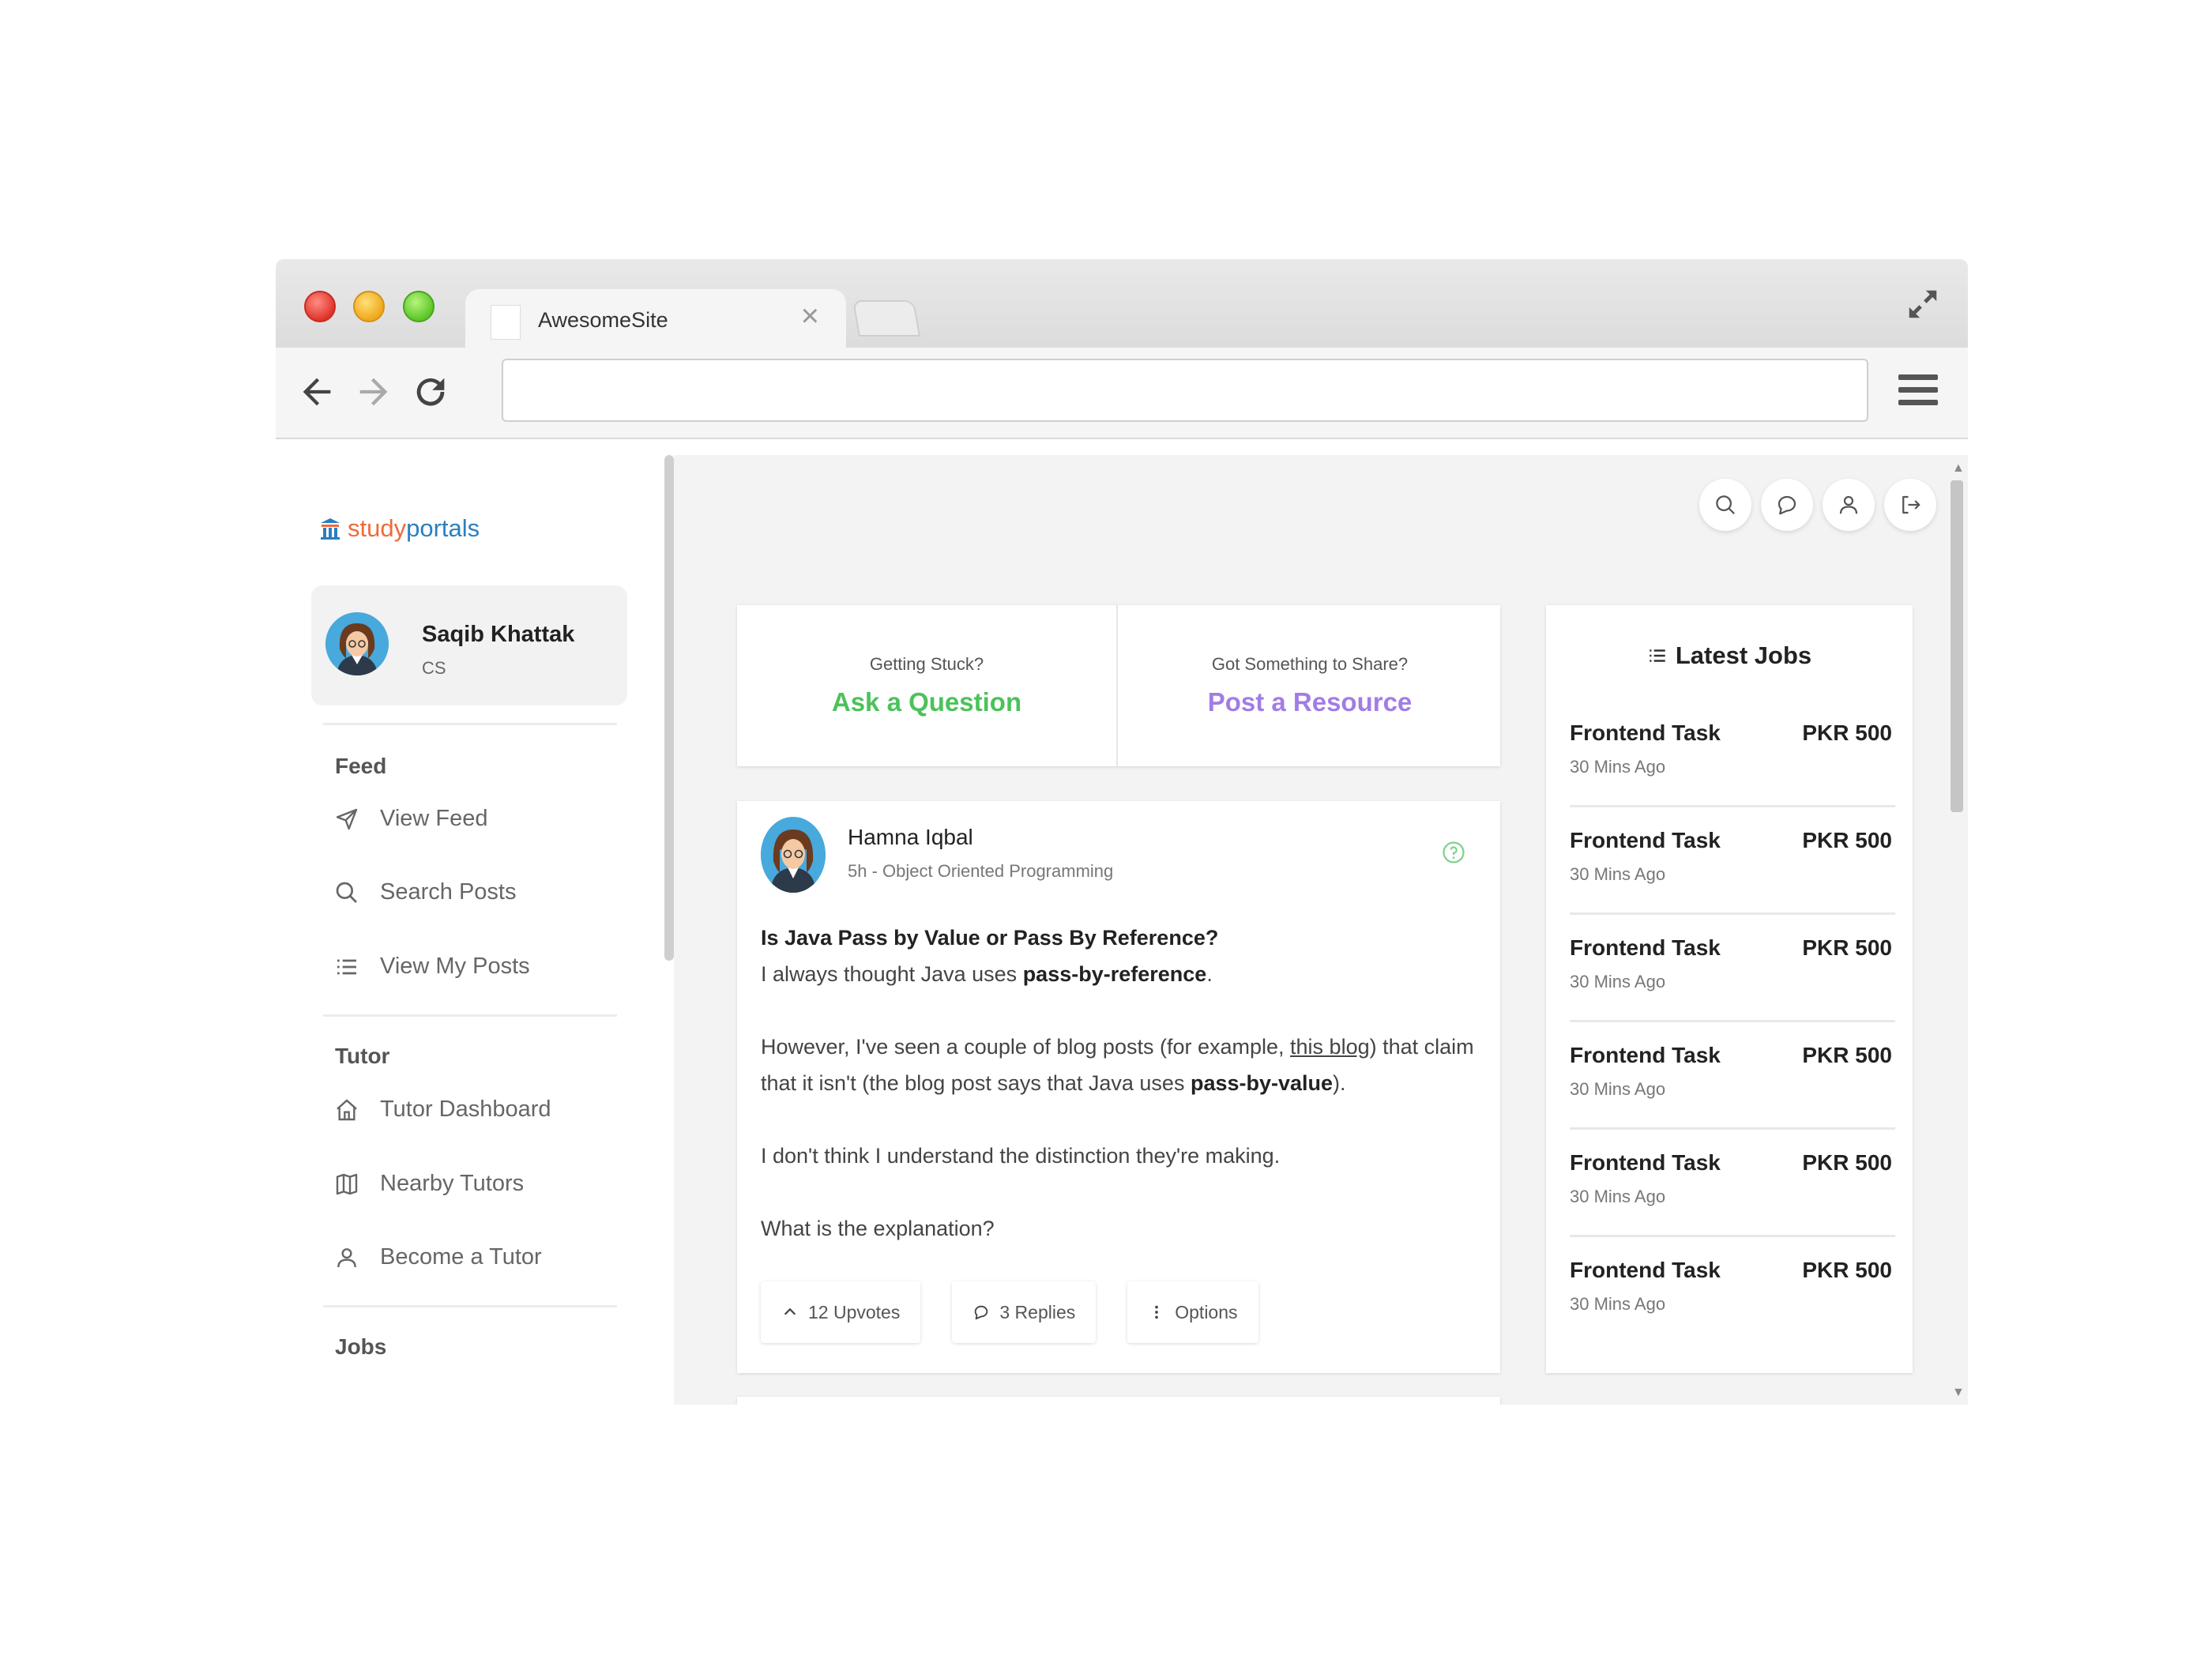  I want to click on sidebar-scrollbar, so click(669, 708).